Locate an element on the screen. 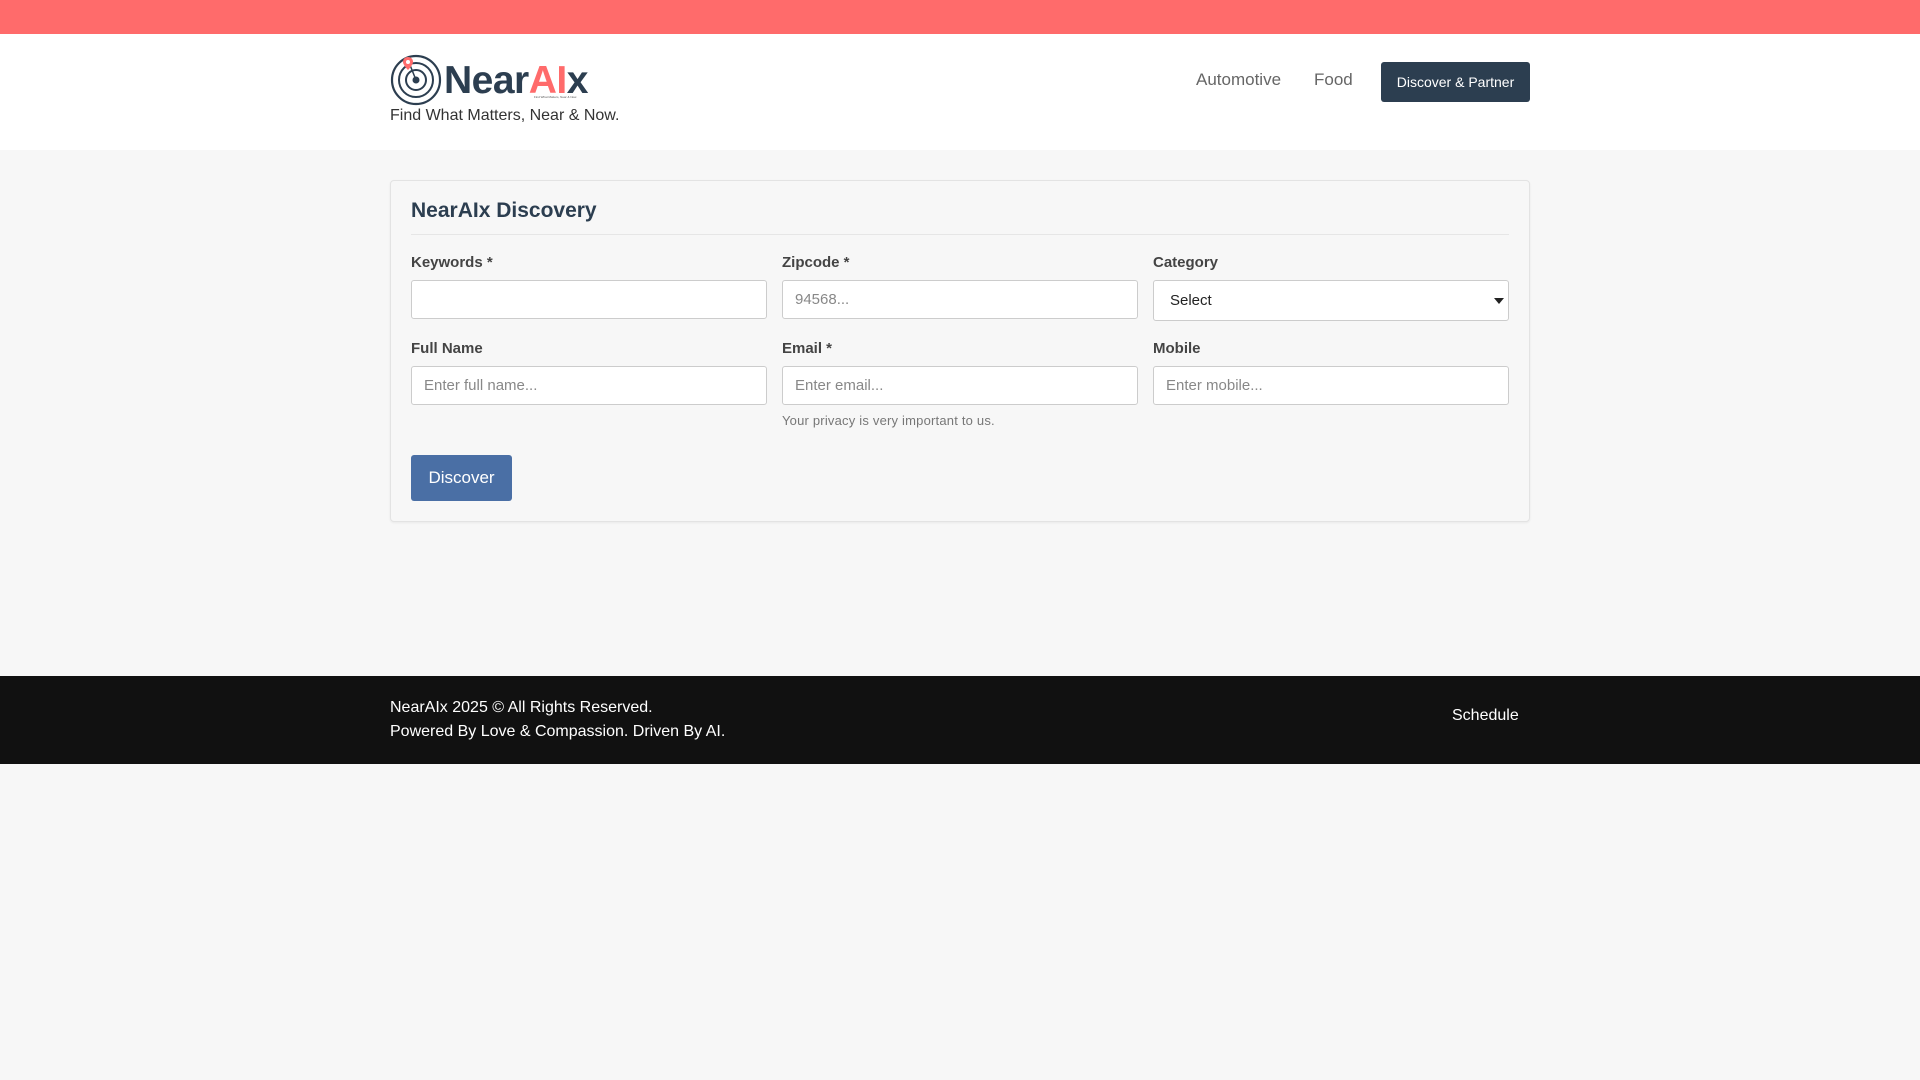 This screenshot has width=1920, height=1080. footer-schedule-link: Schedule is located at coordinates (1485, 716).